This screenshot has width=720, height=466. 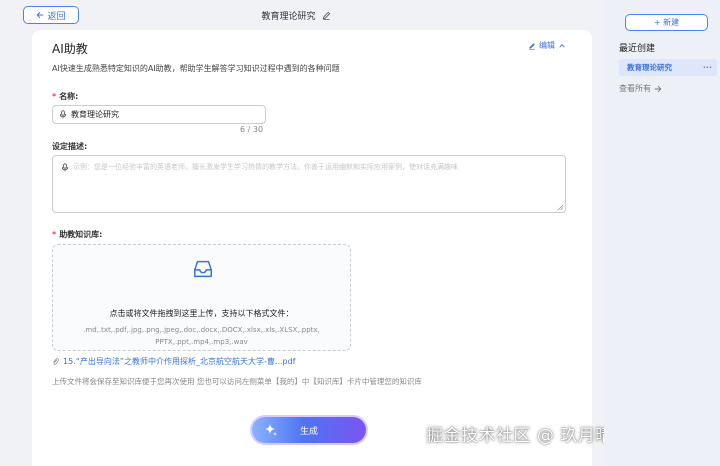 What do you see at coordinates (658, 88) in the screenshot?
I see `arrow-right-icon` at bounding box center [658, 88].